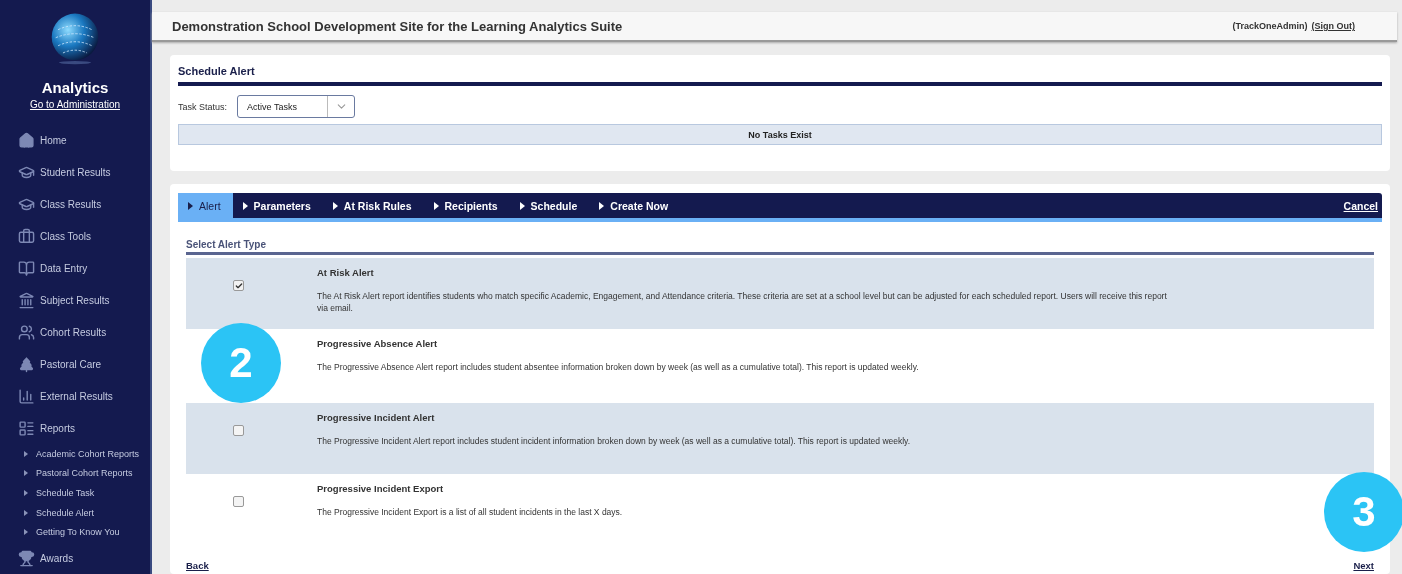  Describe the element at coordinates (373, 205) in the screenshot. I see `wizard-tab: At Risk Rules` at that location.